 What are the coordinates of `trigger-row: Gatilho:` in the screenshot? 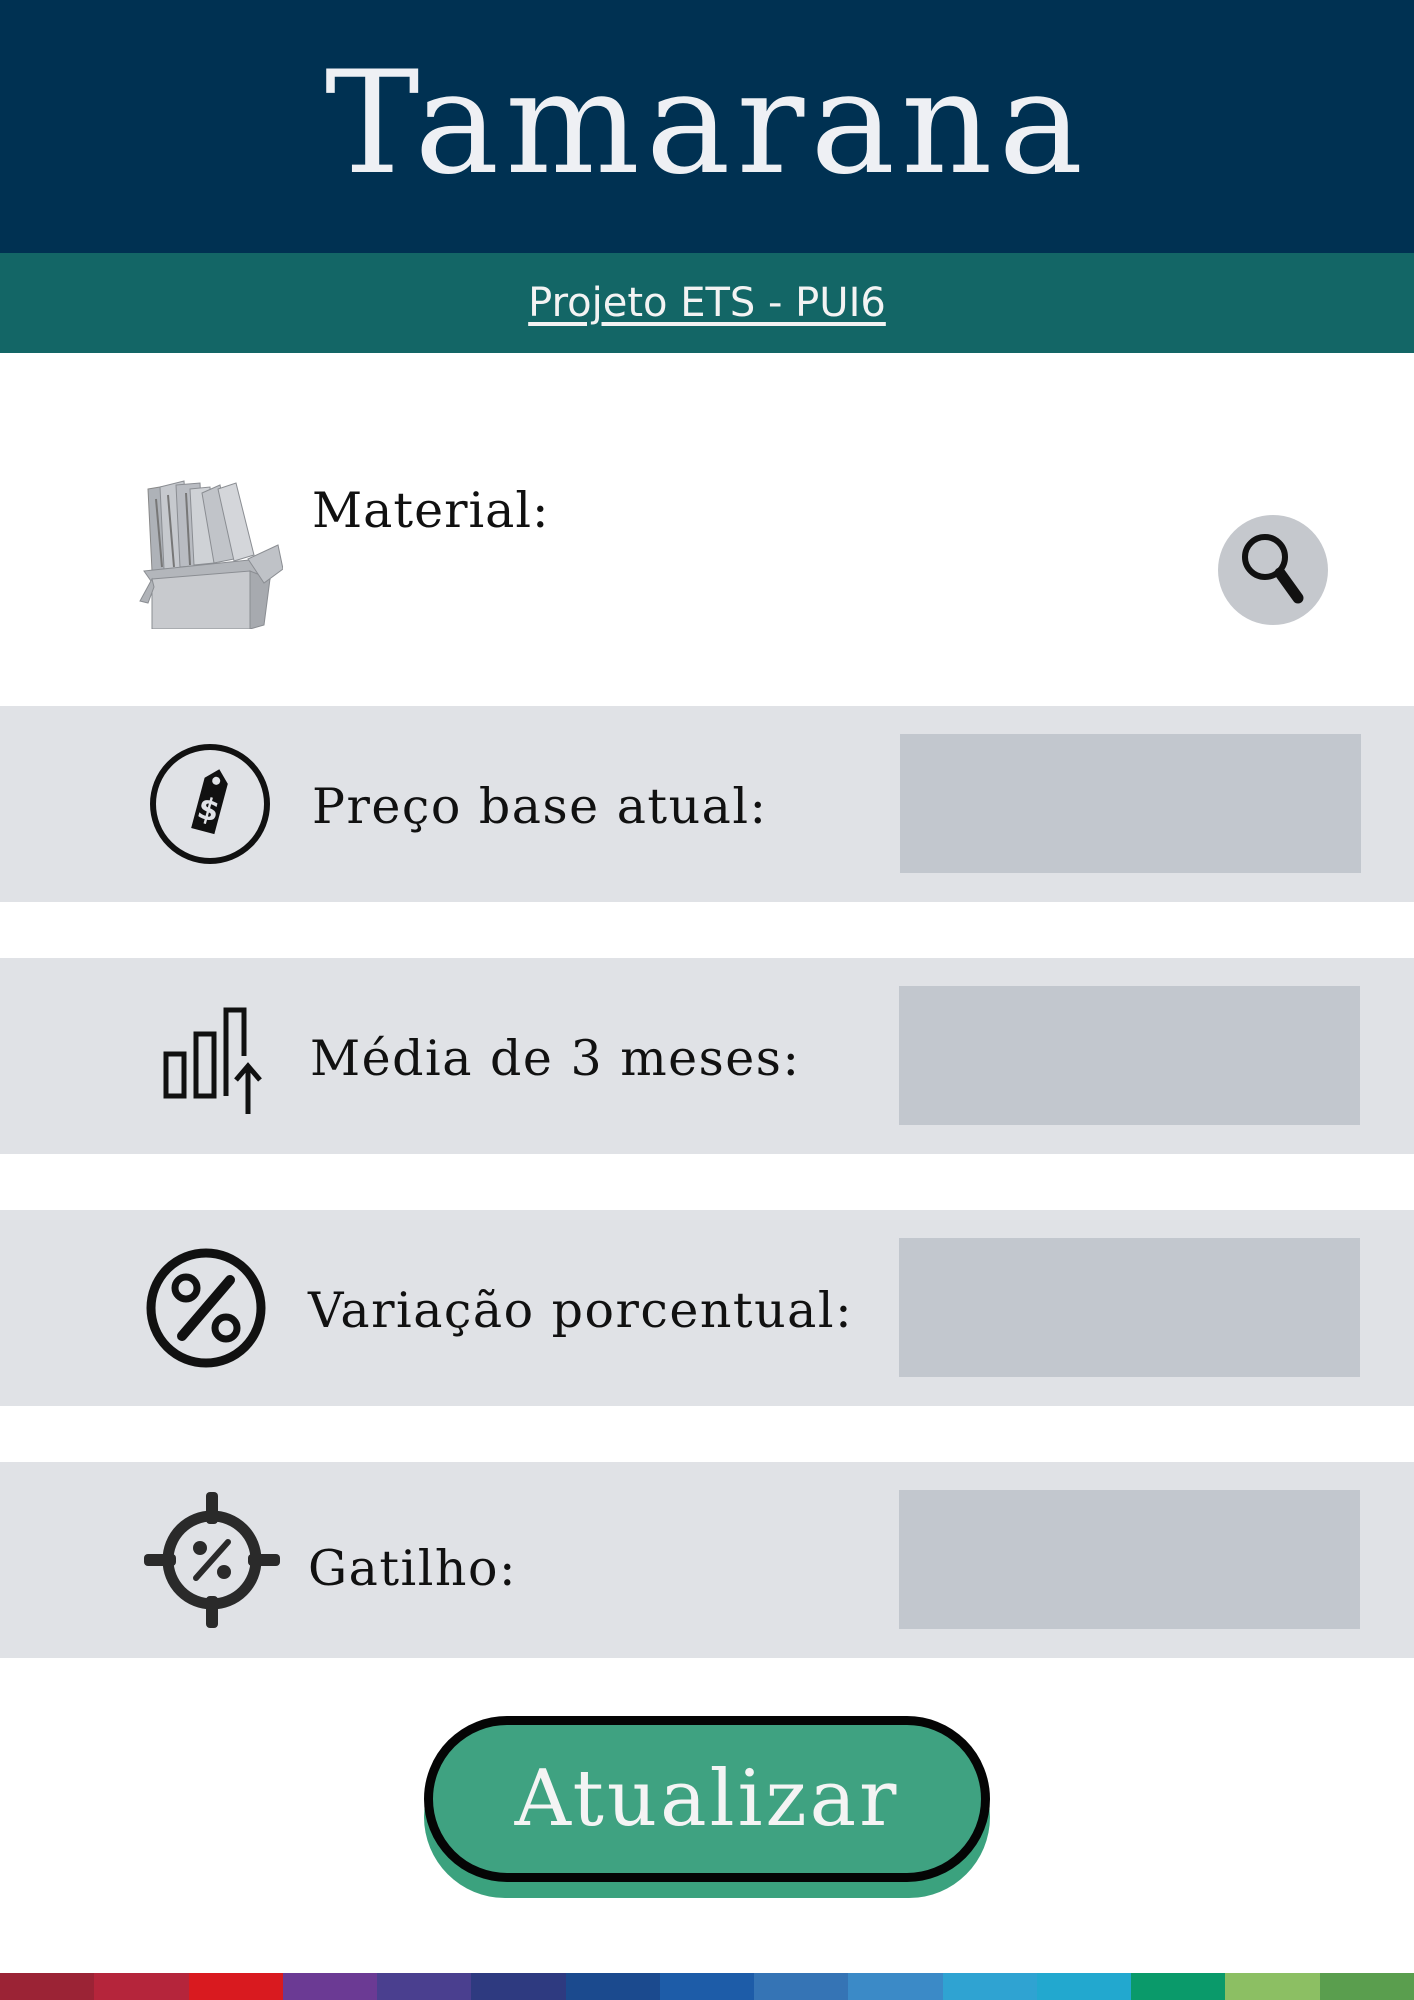 It's located at (707, 1560).